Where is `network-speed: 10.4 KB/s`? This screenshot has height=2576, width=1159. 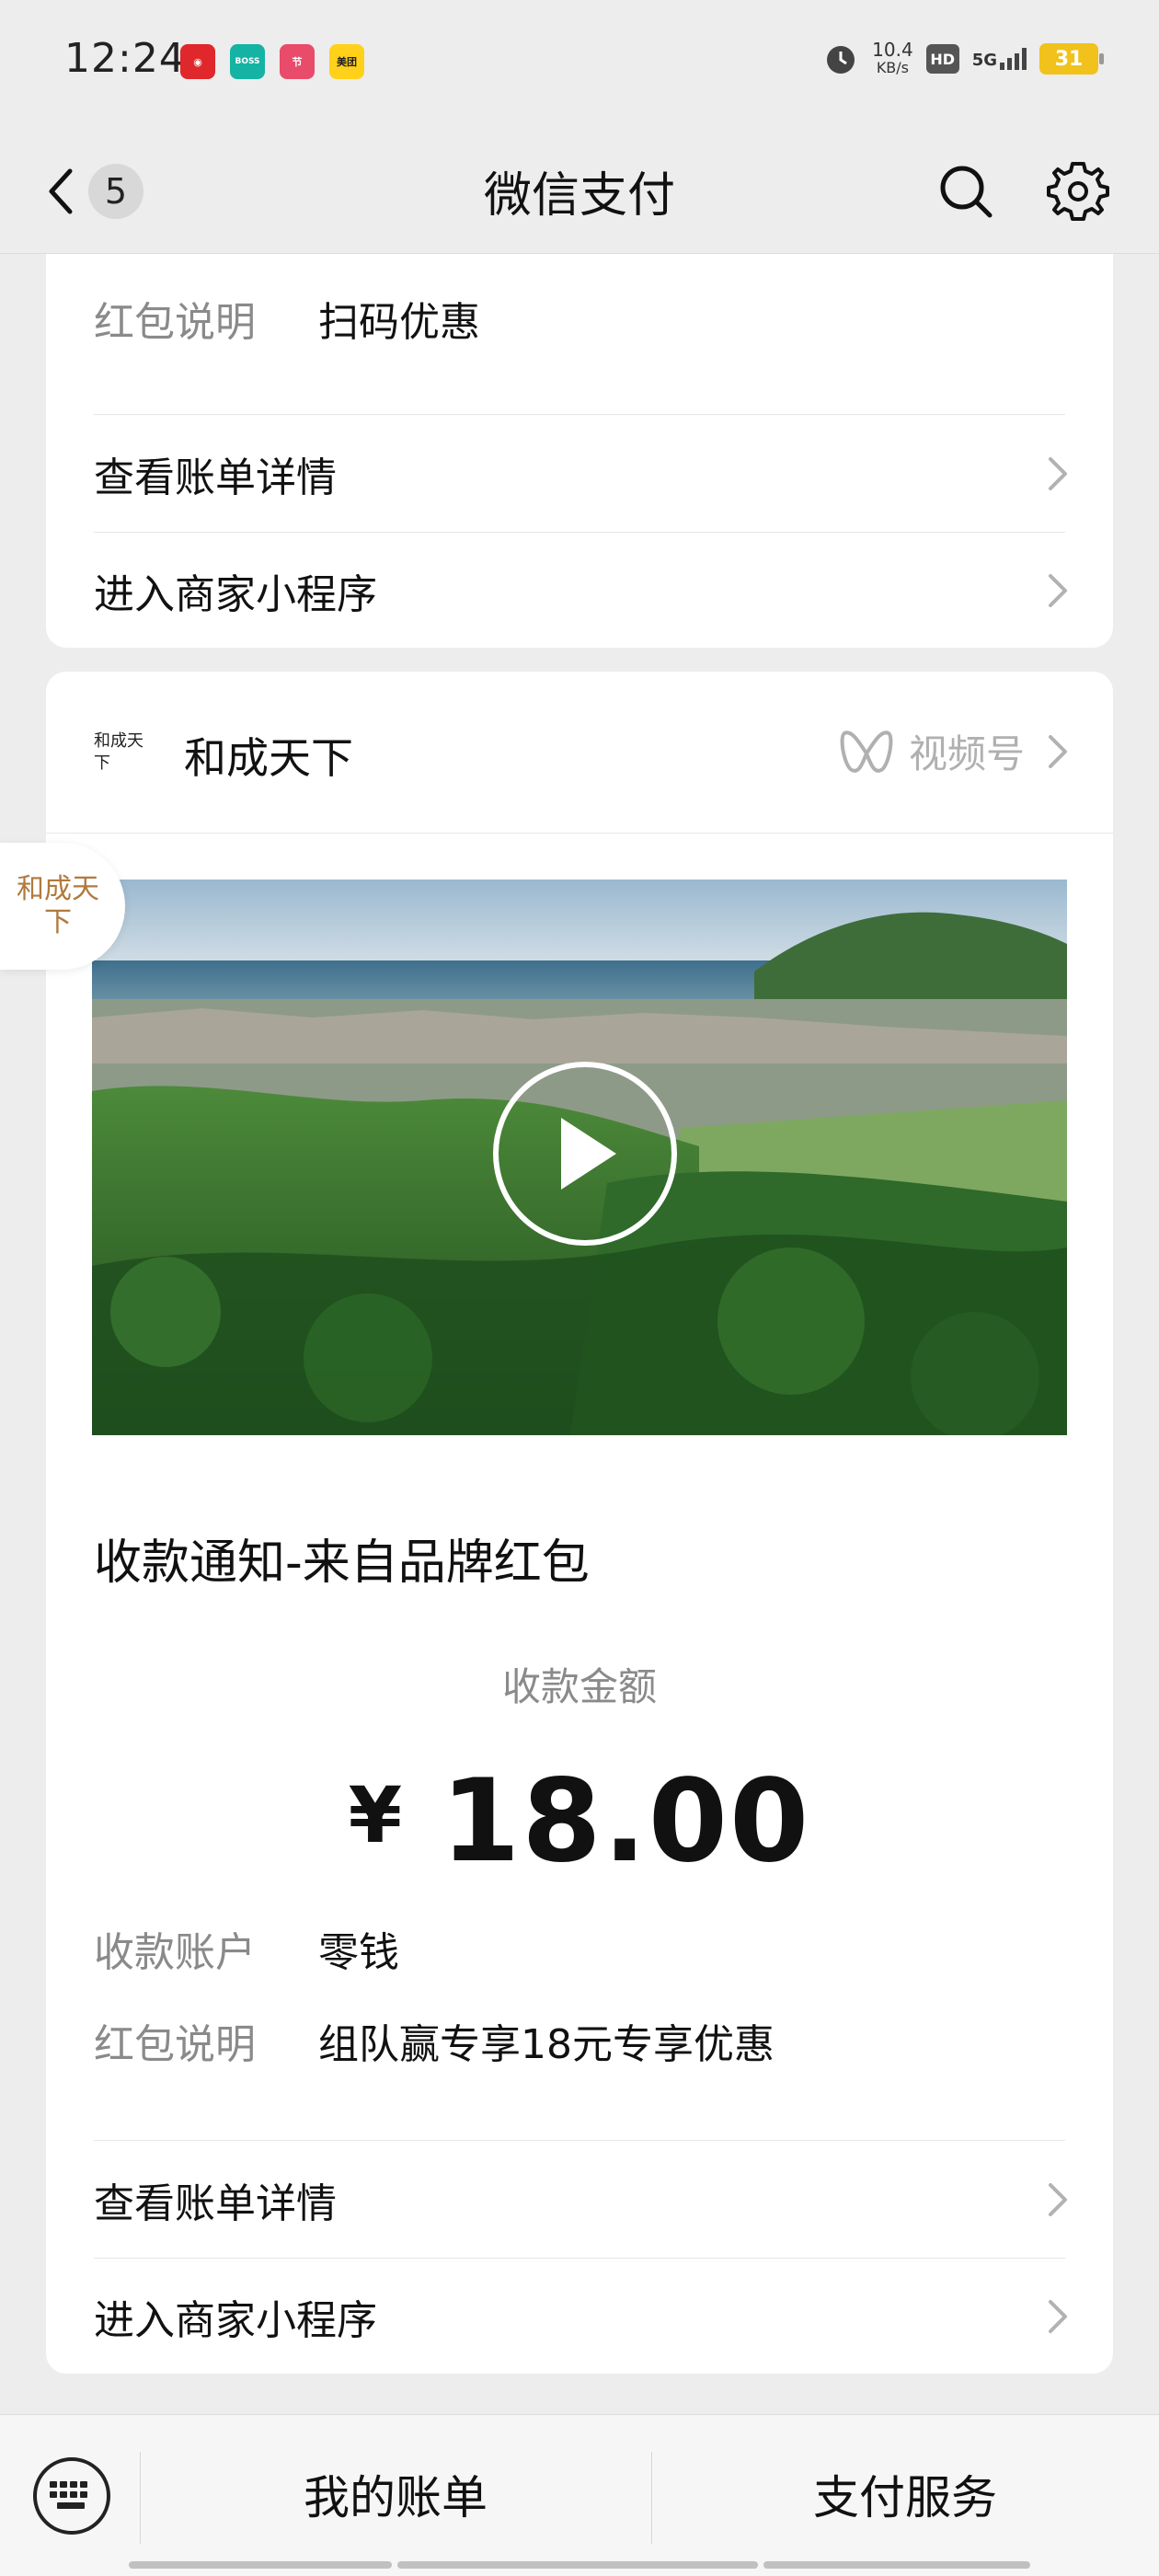 network-speed: 10.4 KB/s is located at coordinates (892, 58).